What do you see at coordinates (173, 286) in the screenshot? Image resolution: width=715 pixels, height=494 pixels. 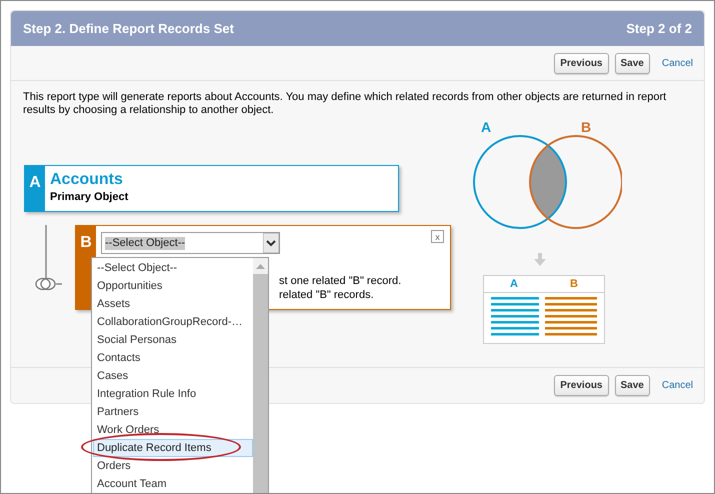 I see `dropdown-option: Opportunities` at bounding box center [173, 286].